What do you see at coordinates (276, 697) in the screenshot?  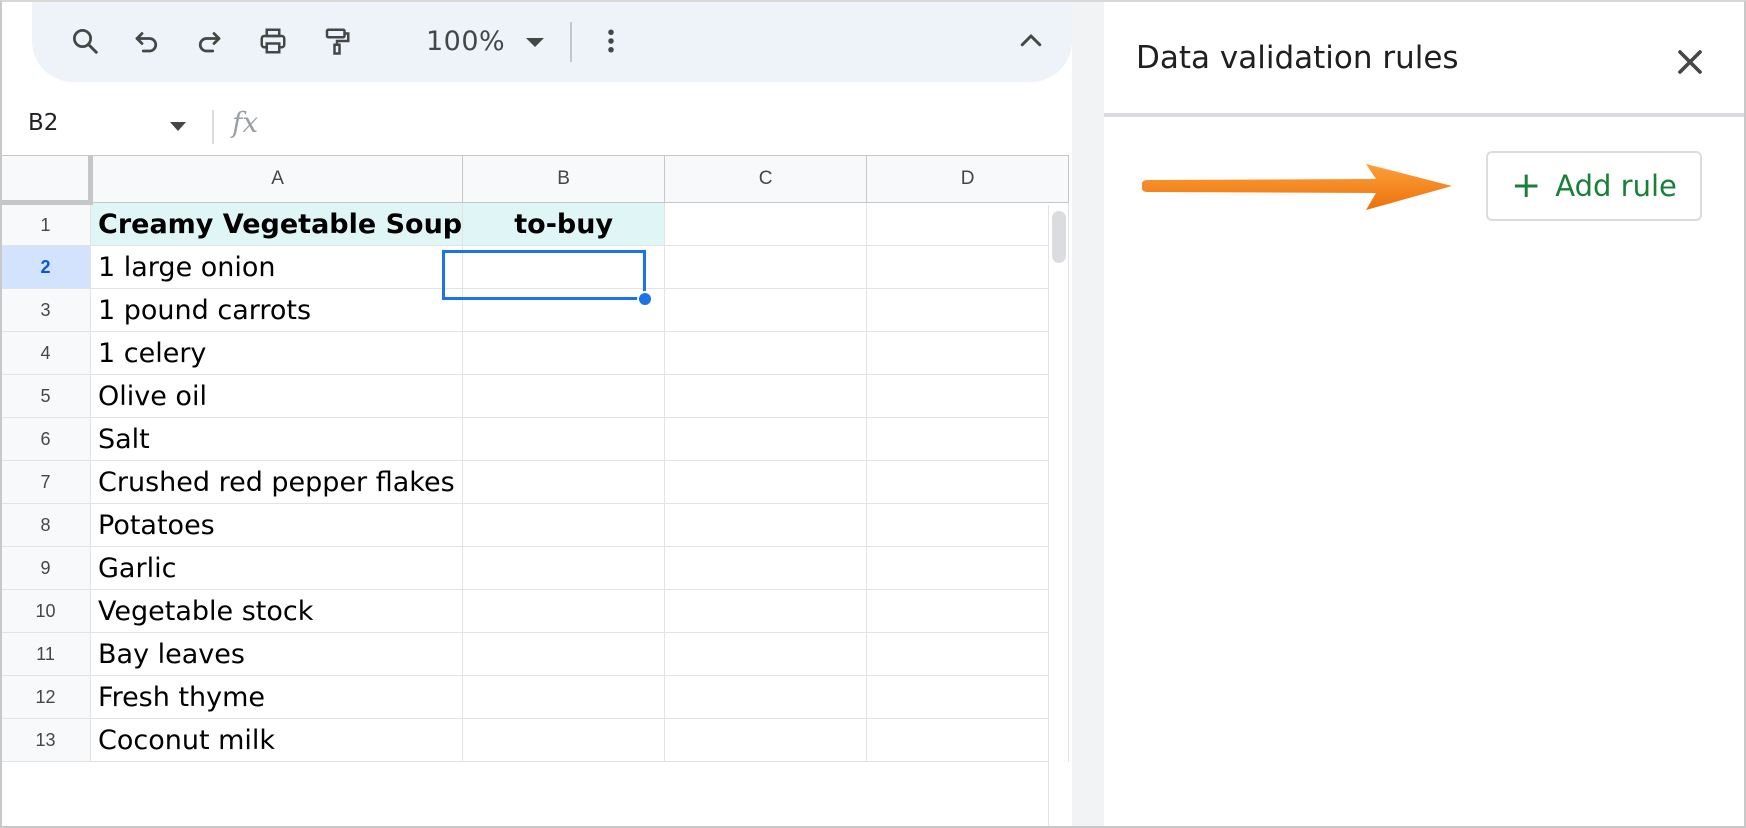 I see `cell-a: Fresh thyme` at bounding box center [276, 697].